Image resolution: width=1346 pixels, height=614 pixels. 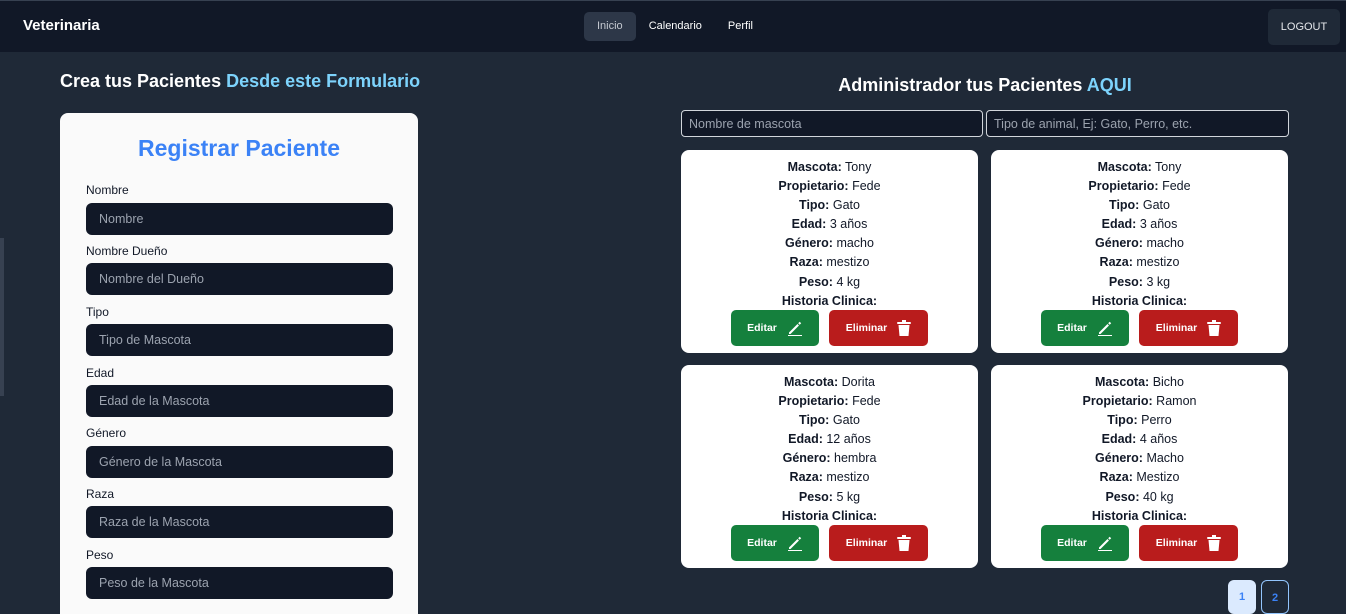 What do you see at coordinates (107, 190) in the screenshot?
I see `nombre-label: Nombre` at bounding box center [107, 190].